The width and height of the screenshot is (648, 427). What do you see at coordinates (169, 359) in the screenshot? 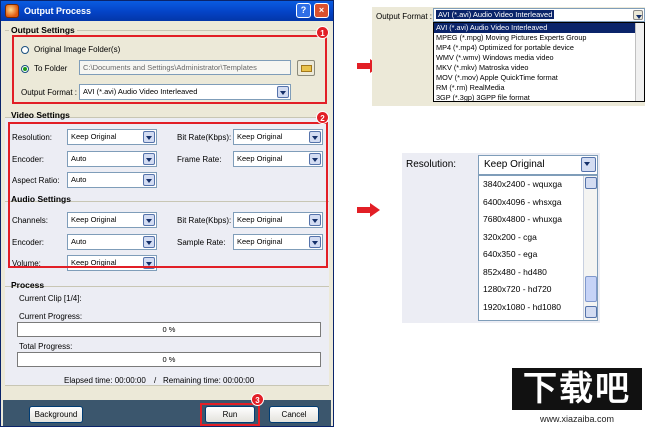
I see `total-progress-bar: 0 %` at bounding box center [169, 359].